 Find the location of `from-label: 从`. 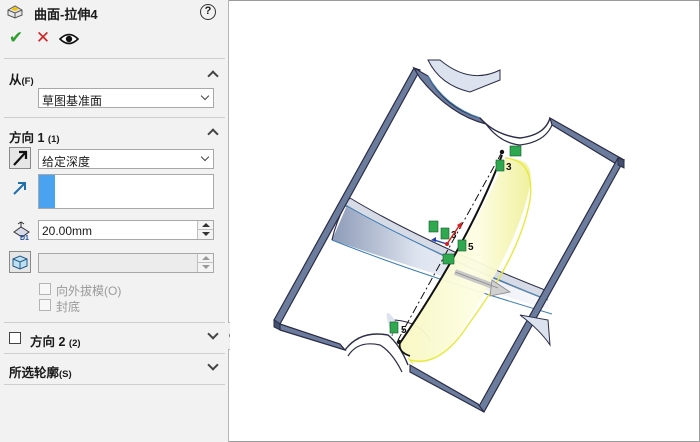

from-label: 从 is located at coordinates (15, 80).